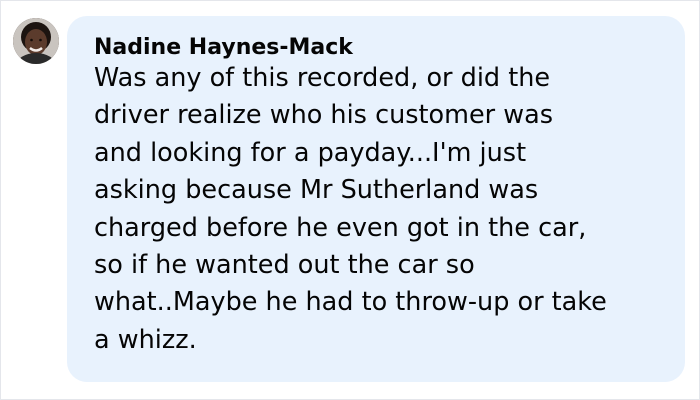  I want to click on comment-text-line: so if he wanted out the car so, so click(284, 265).